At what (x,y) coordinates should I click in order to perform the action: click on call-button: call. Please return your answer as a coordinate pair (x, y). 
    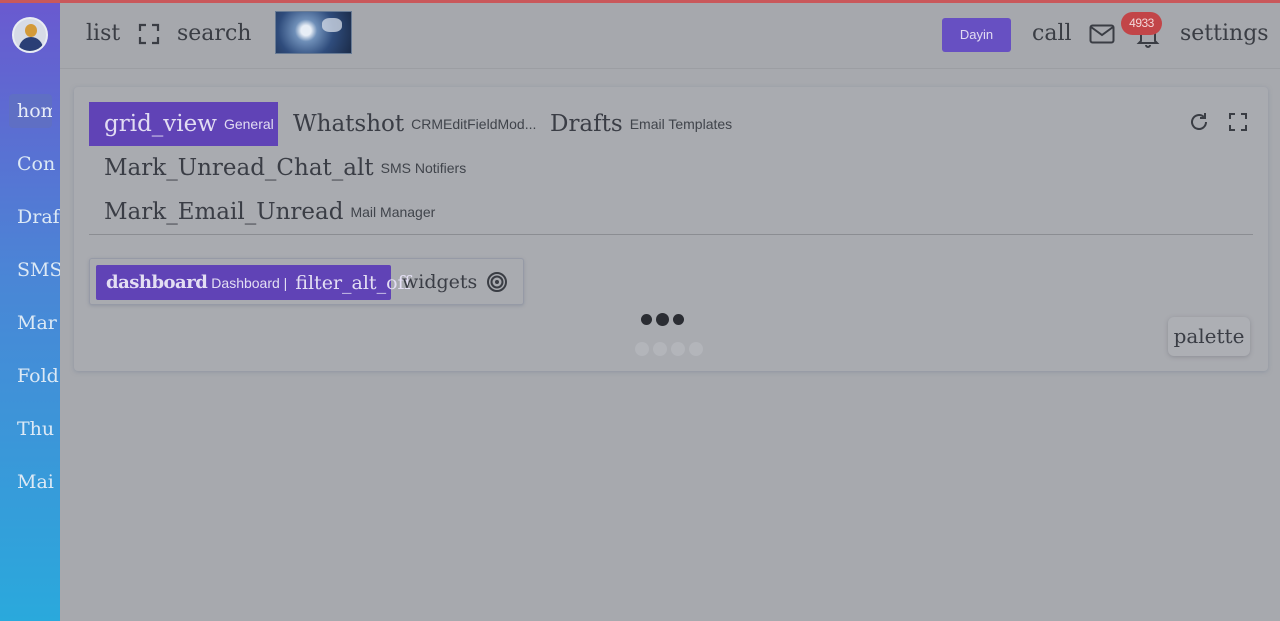
    Looking at the image, I should click on (1052, 34).